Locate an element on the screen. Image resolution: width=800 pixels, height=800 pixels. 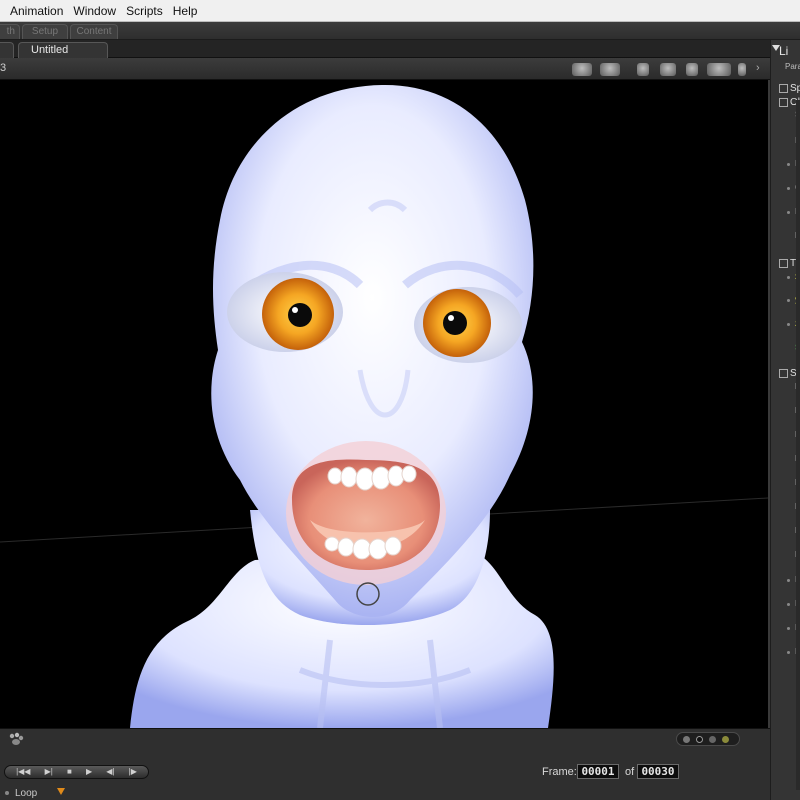
panel-title: Li is located at coordinates (784, 51).